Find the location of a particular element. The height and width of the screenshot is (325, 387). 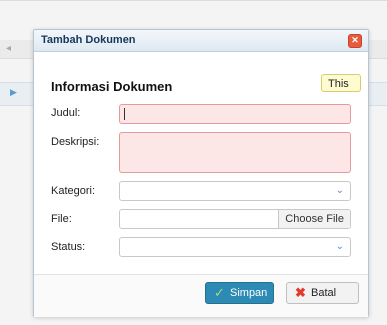

cancel-button-label: Batal is located at coordinates (324, 293).